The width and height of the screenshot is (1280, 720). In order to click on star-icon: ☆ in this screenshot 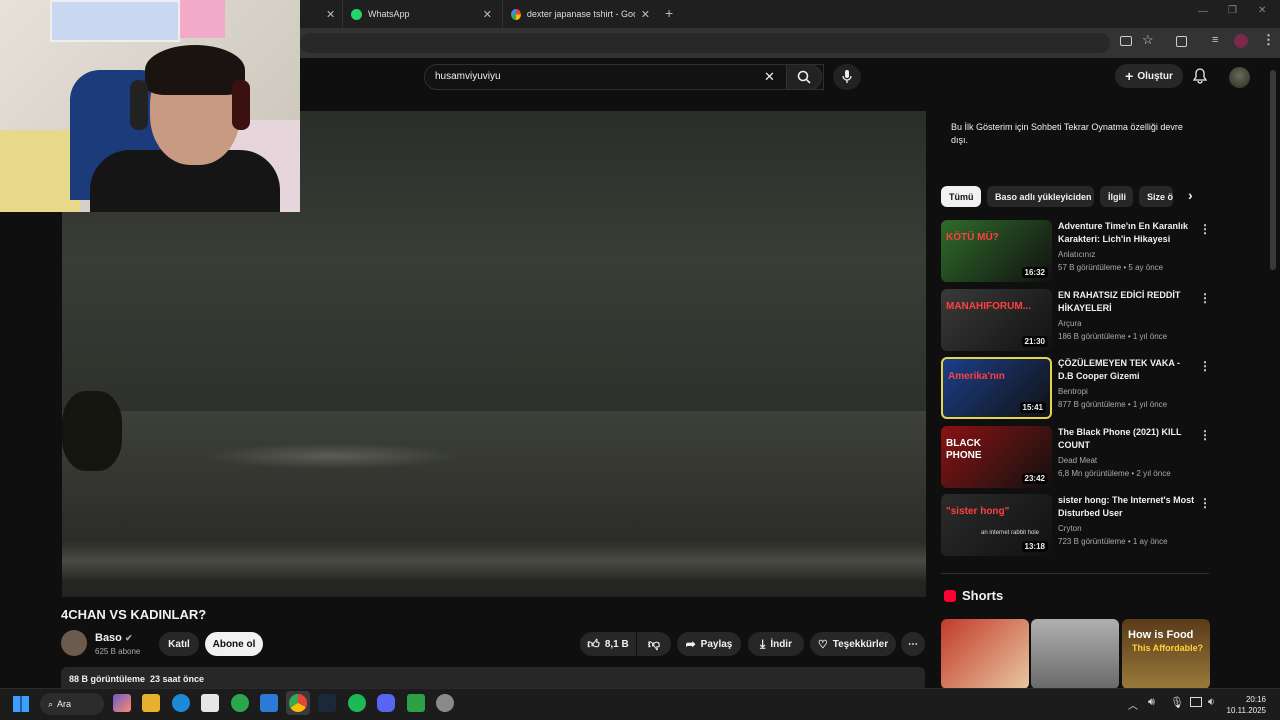, I will do `click(1148, 40)`.